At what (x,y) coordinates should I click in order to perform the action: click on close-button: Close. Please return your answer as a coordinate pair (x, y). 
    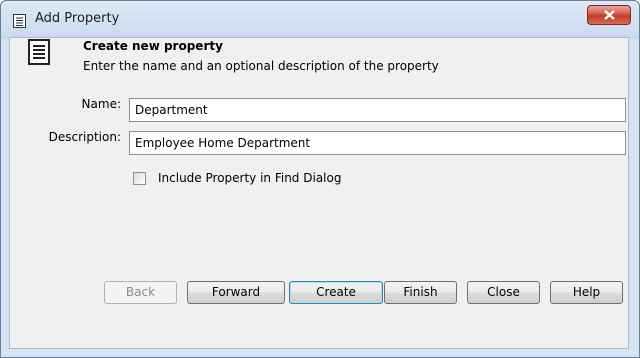
    Looking at the image, I should click on (503, 292).